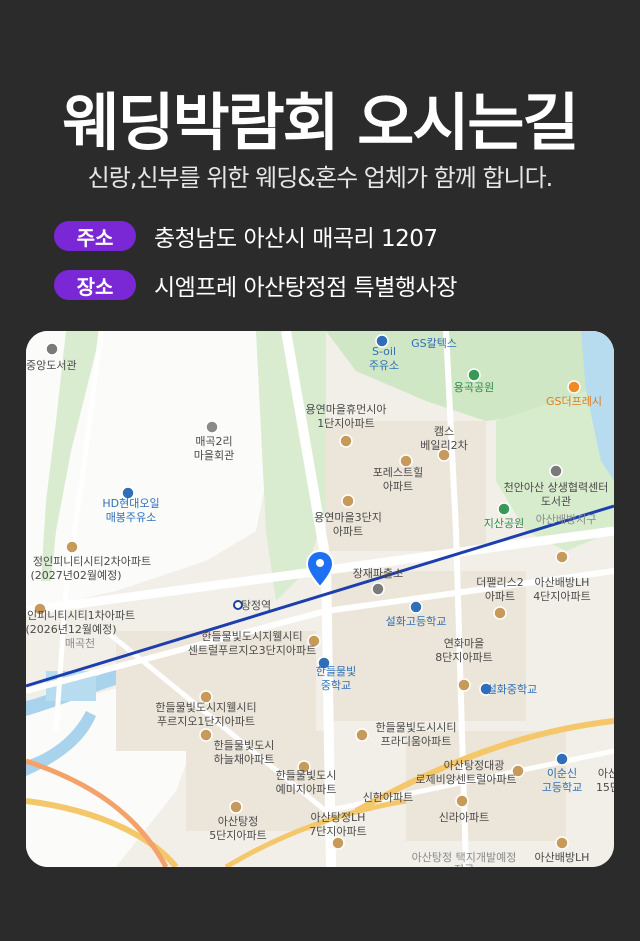 This screenshot has width=640, height=941. What do you see at coordinates (244, 759) in the screenshot?
I see `map-label-hanbit-haneul-2: 하늘채아파트` at bounding box center [244, 759].